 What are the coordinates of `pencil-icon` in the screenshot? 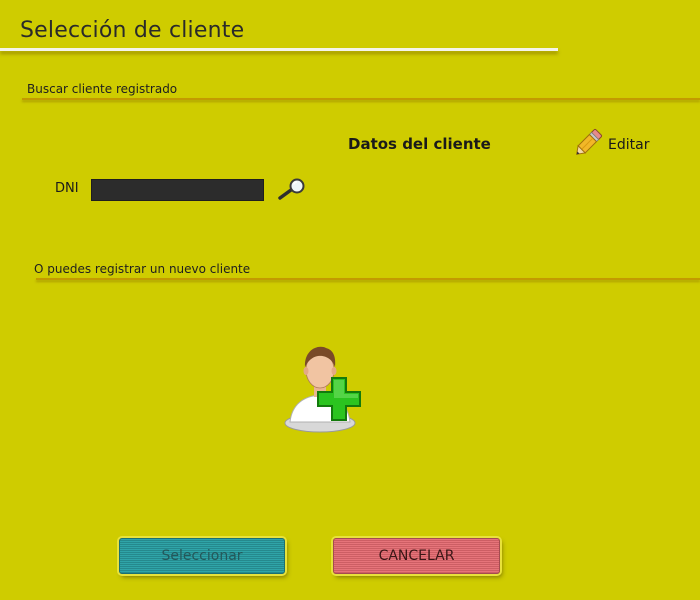 It's located at (589, 141).